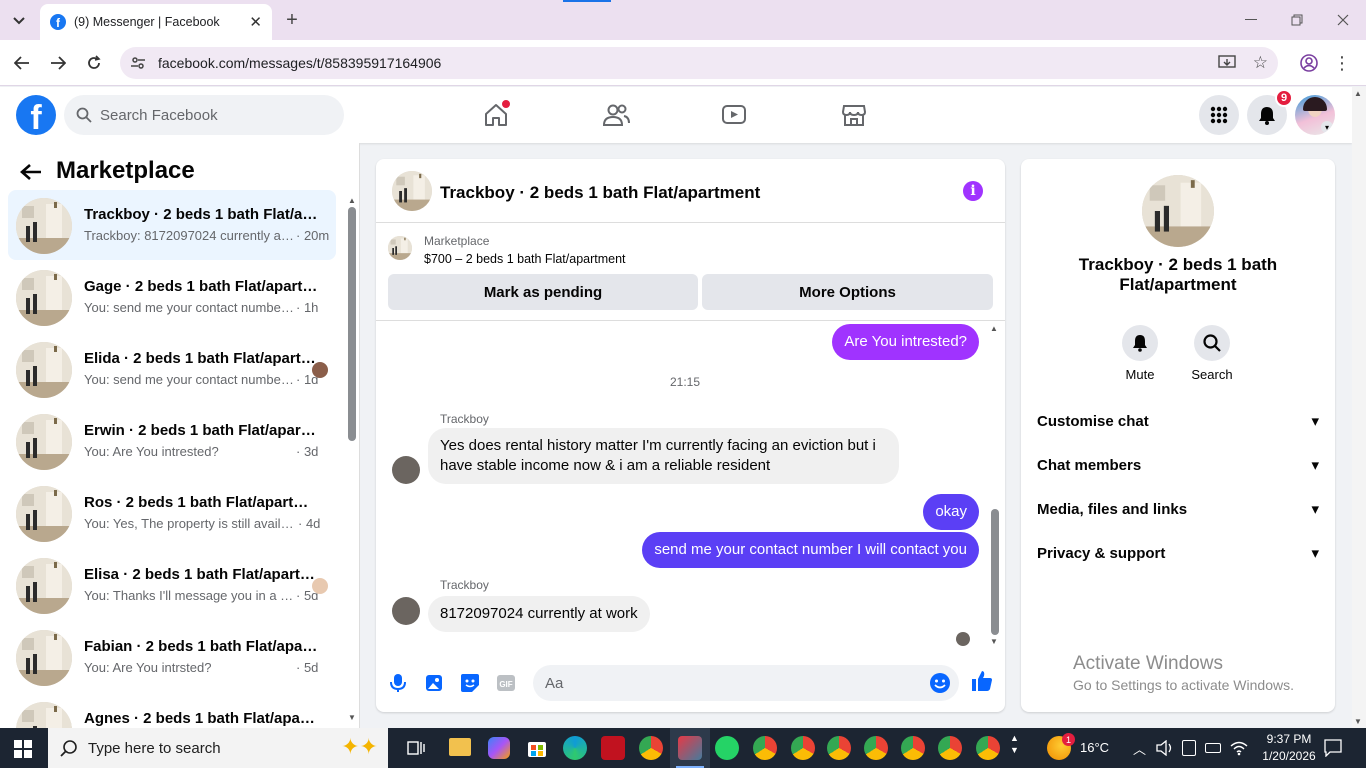 The image size is (1366, 768). What do you see at coordinates (1239, 749) in the screenshot?
I see `wifi-icon` at bounding box center [1239, 749].